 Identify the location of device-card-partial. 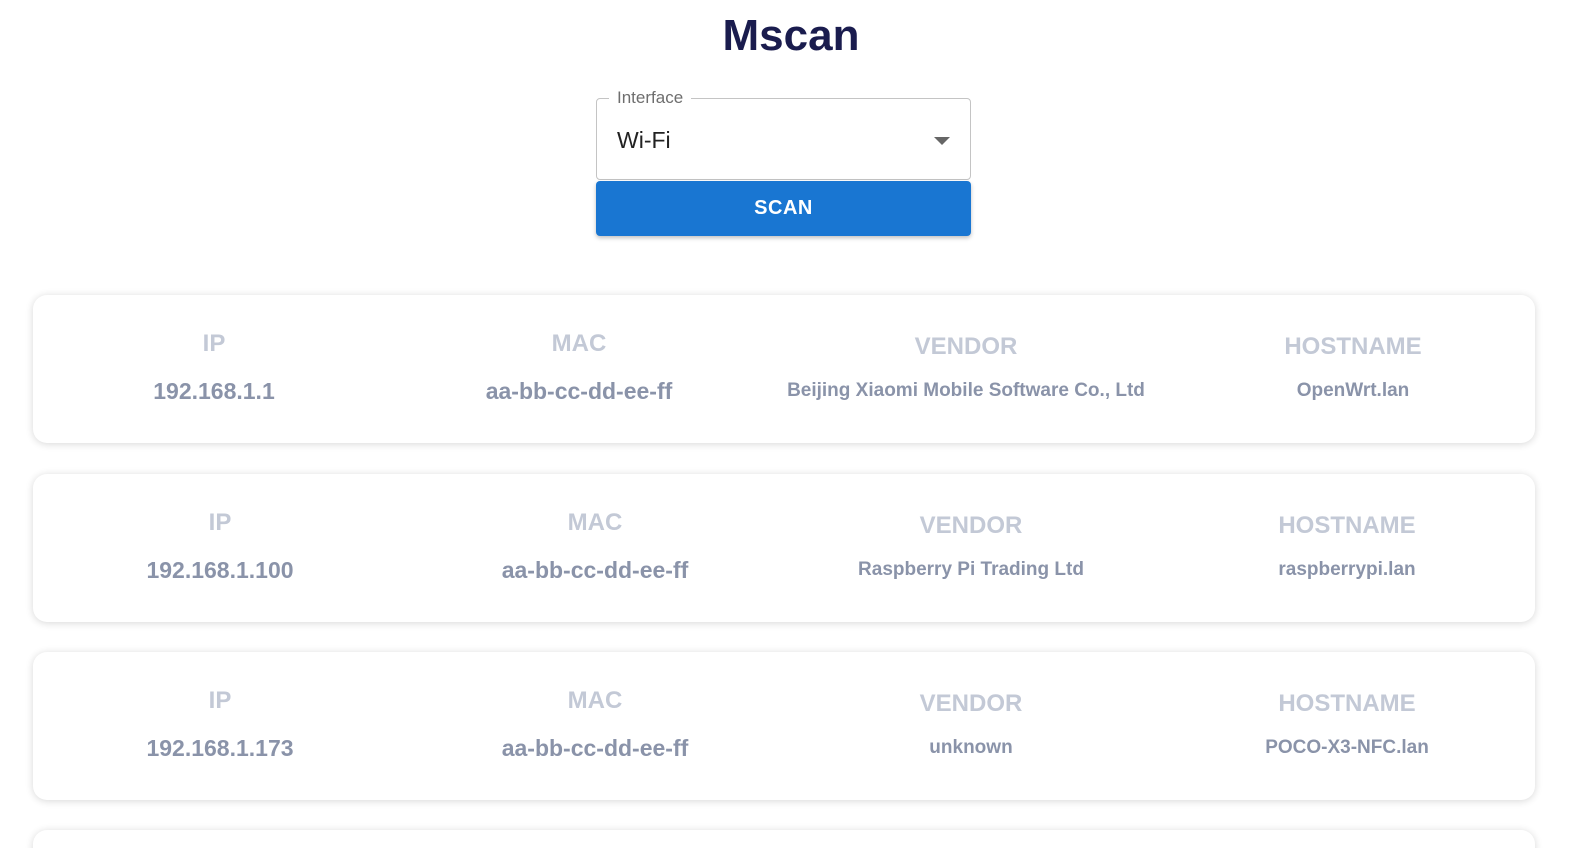
(784, 839).